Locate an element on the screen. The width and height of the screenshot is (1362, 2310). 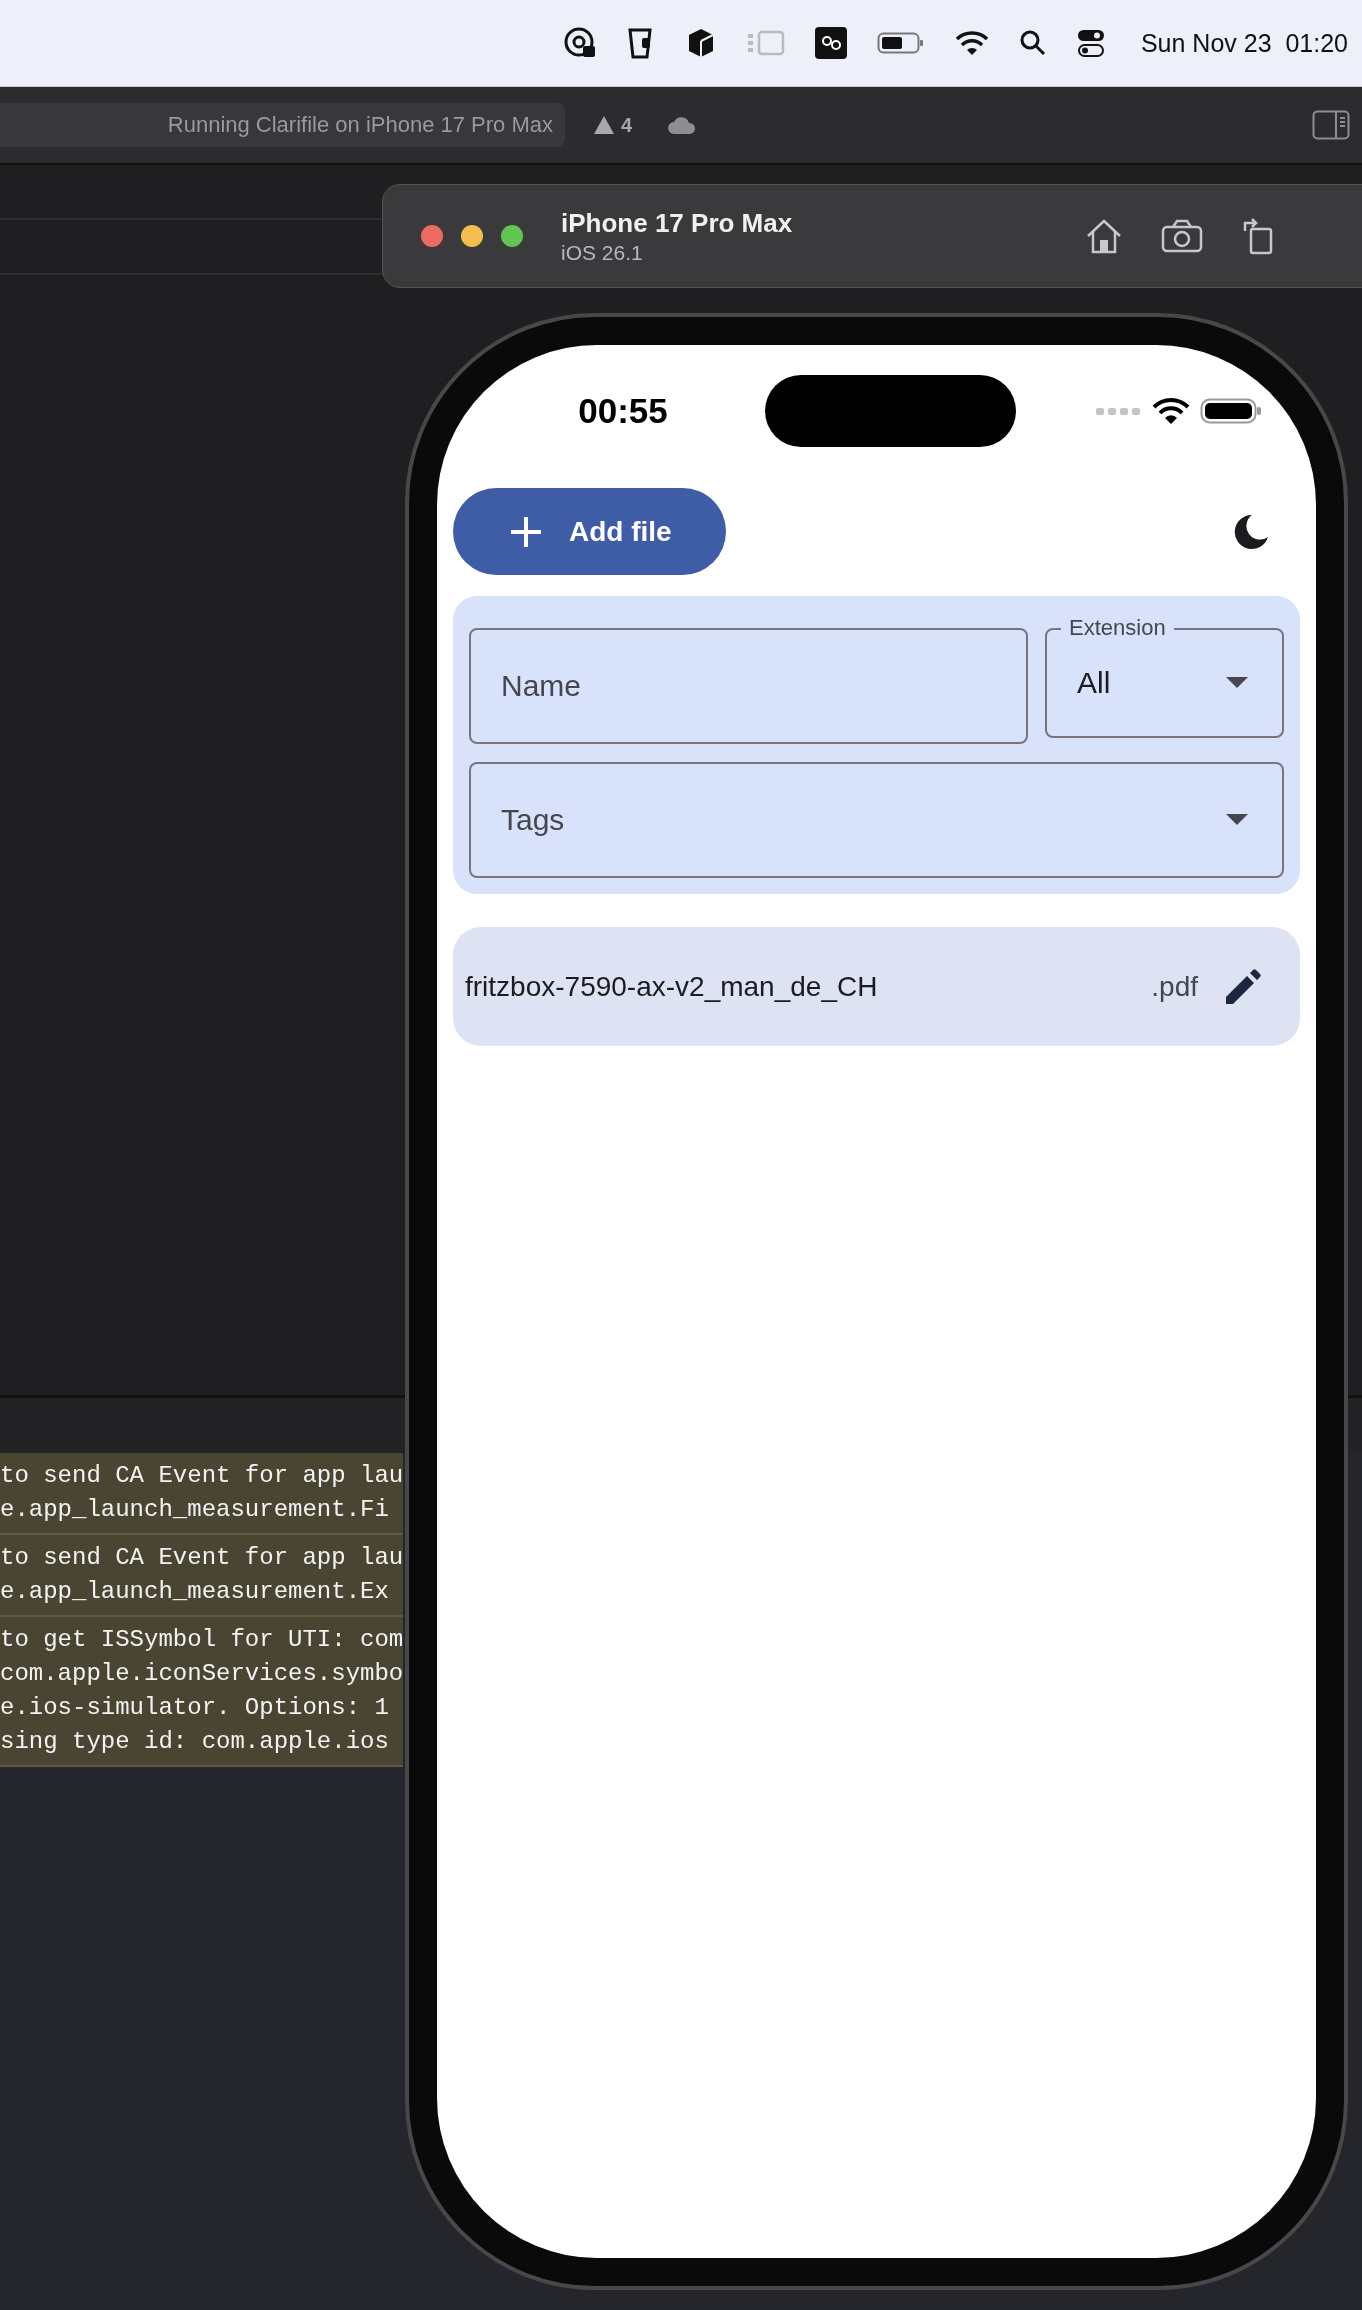
tags-dropdown: Tags is located at coordinates (876, 820).